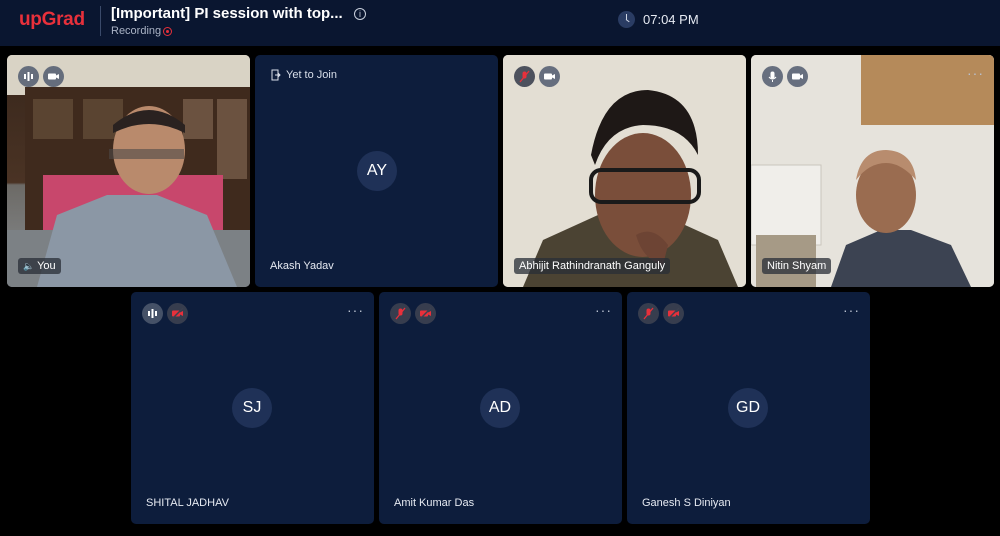  I want to click on avatar: SJ, so click(252, 408).